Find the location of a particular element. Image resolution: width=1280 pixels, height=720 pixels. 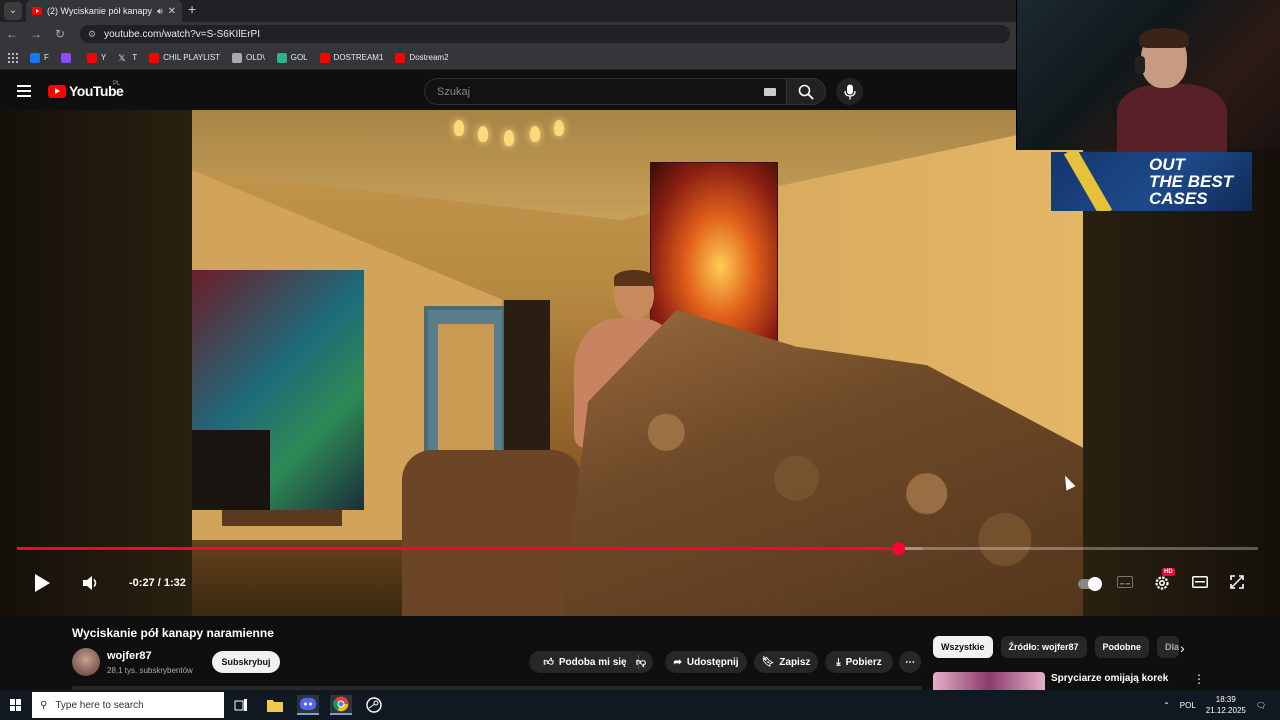

save-button: 🔖︎ Zapisz is located at coordinates (786, 662).